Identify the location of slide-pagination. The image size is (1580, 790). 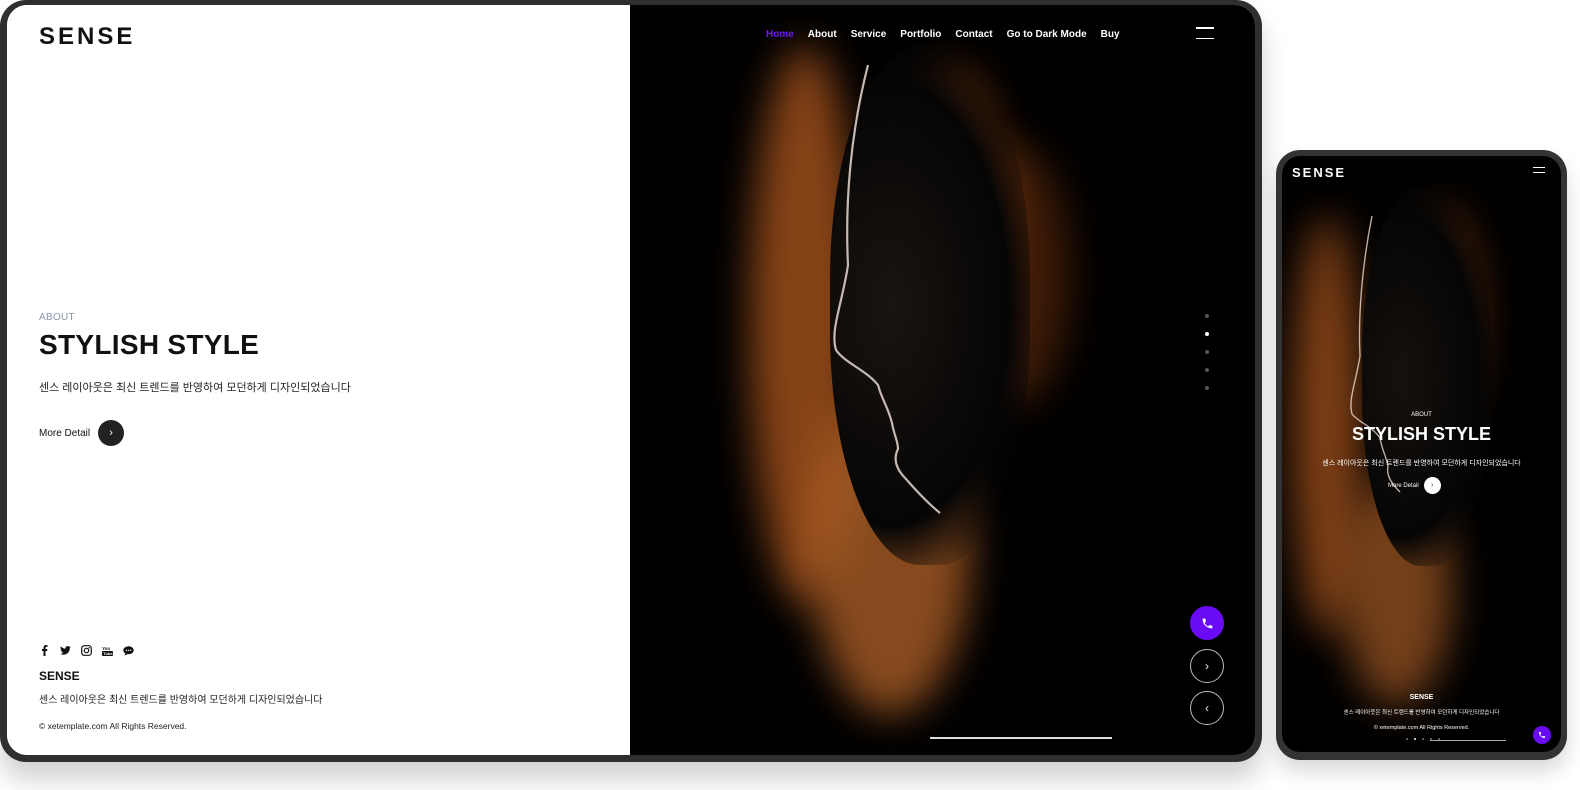
(1207, 352).